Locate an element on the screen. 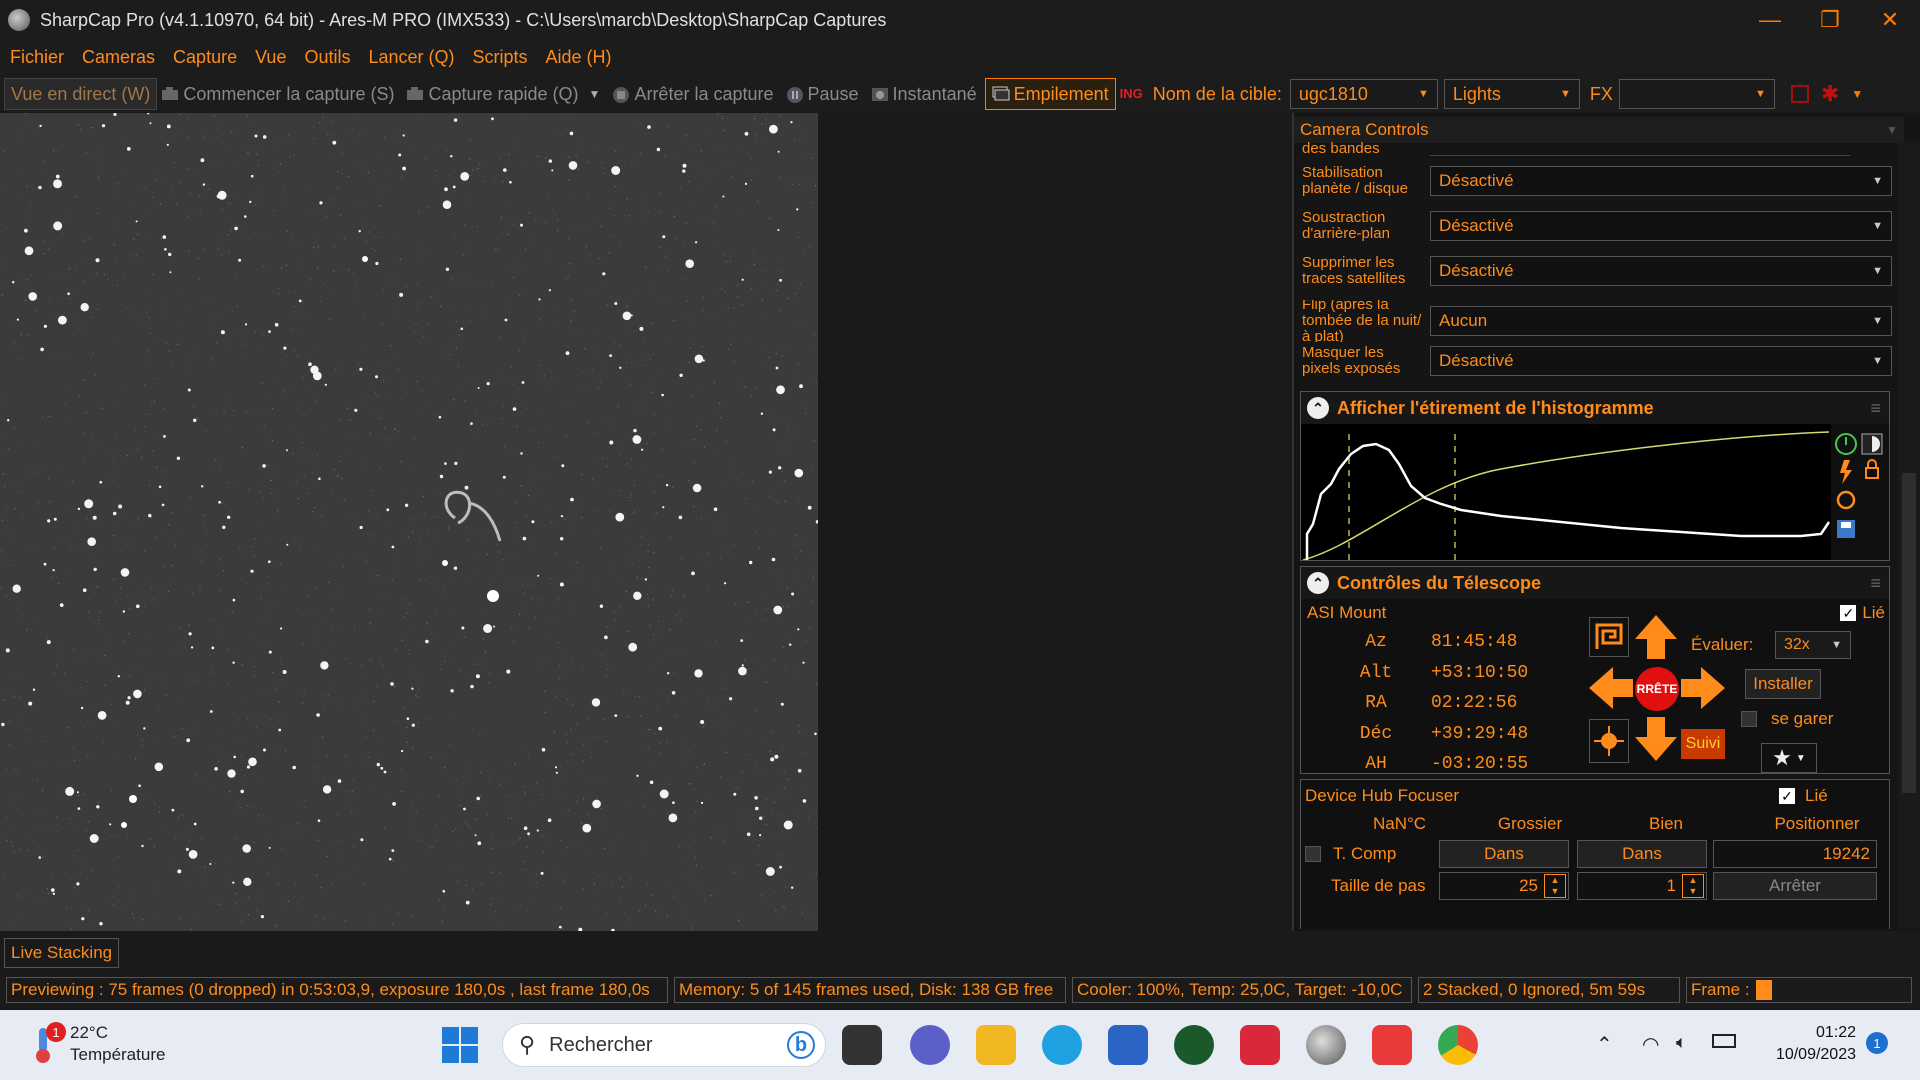  tcomp-checkbox: T. Comp is located at coordinates (1350, 854).